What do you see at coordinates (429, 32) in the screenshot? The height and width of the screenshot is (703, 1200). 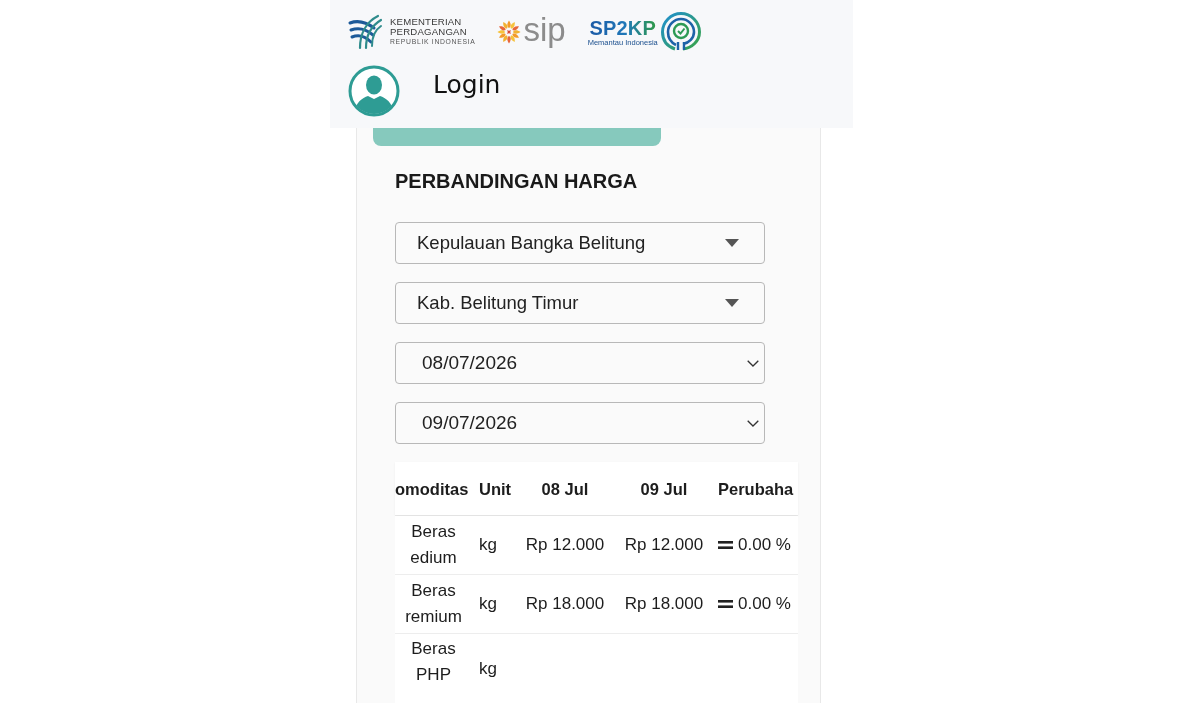 I see `logo-text: PERDAGANGAN` at bounding box center [429, 32].